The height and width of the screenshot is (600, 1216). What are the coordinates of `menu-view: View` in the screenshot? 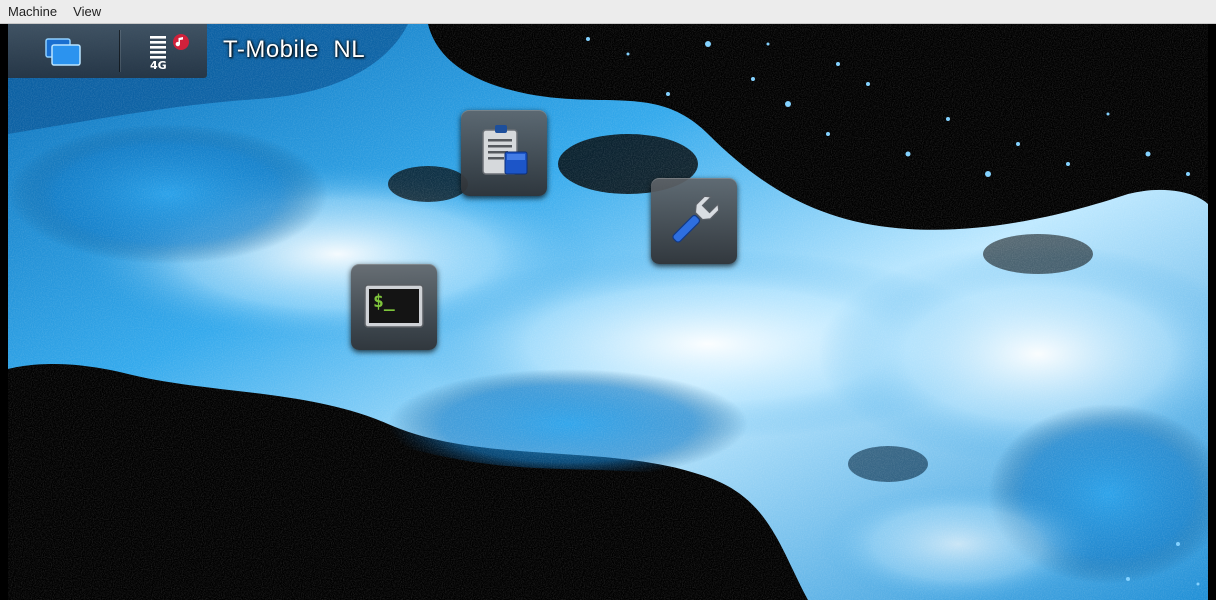 It's located at (87, 11).